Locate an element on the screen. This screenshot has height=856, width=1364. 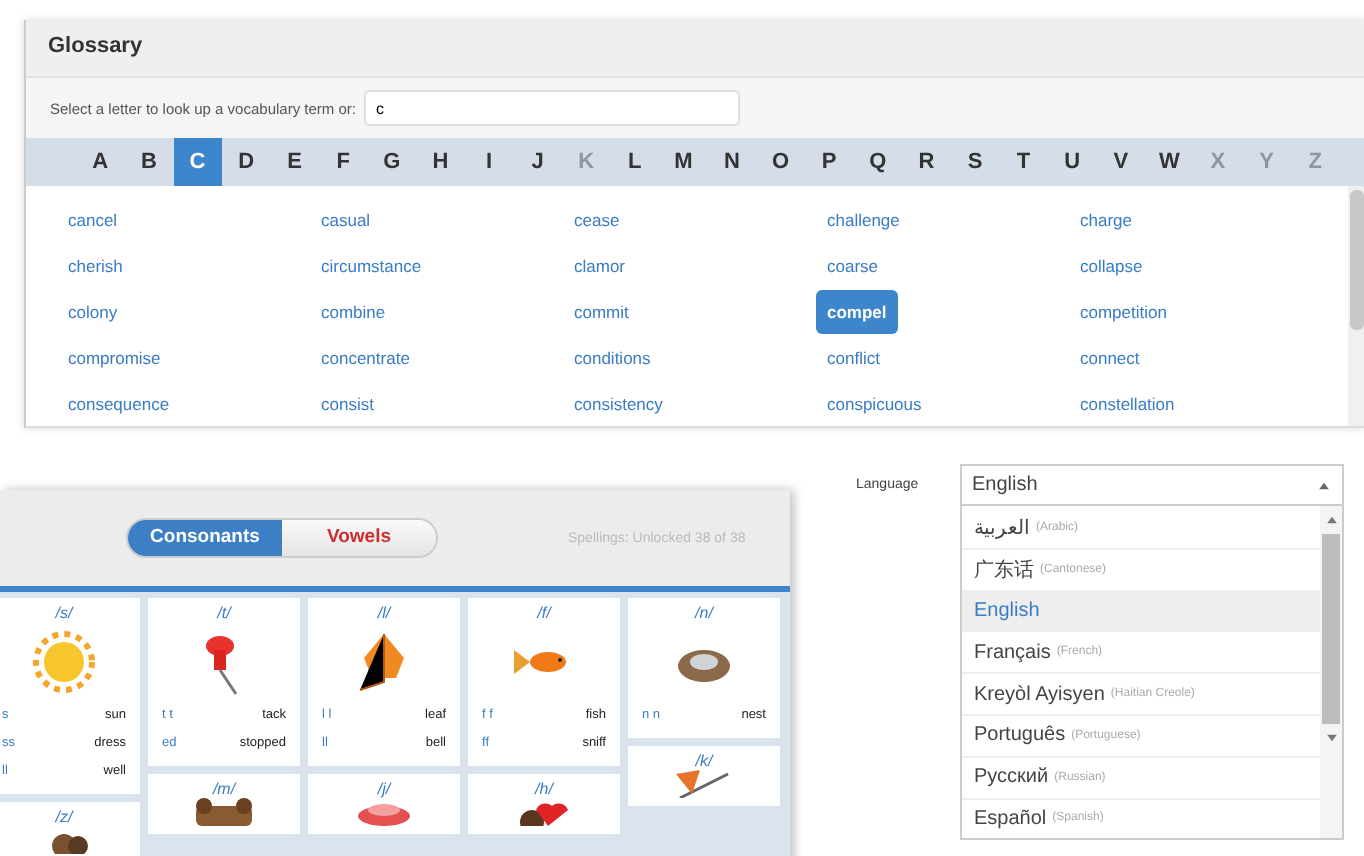
tab: Consonants is located at coordinates (205, 538).